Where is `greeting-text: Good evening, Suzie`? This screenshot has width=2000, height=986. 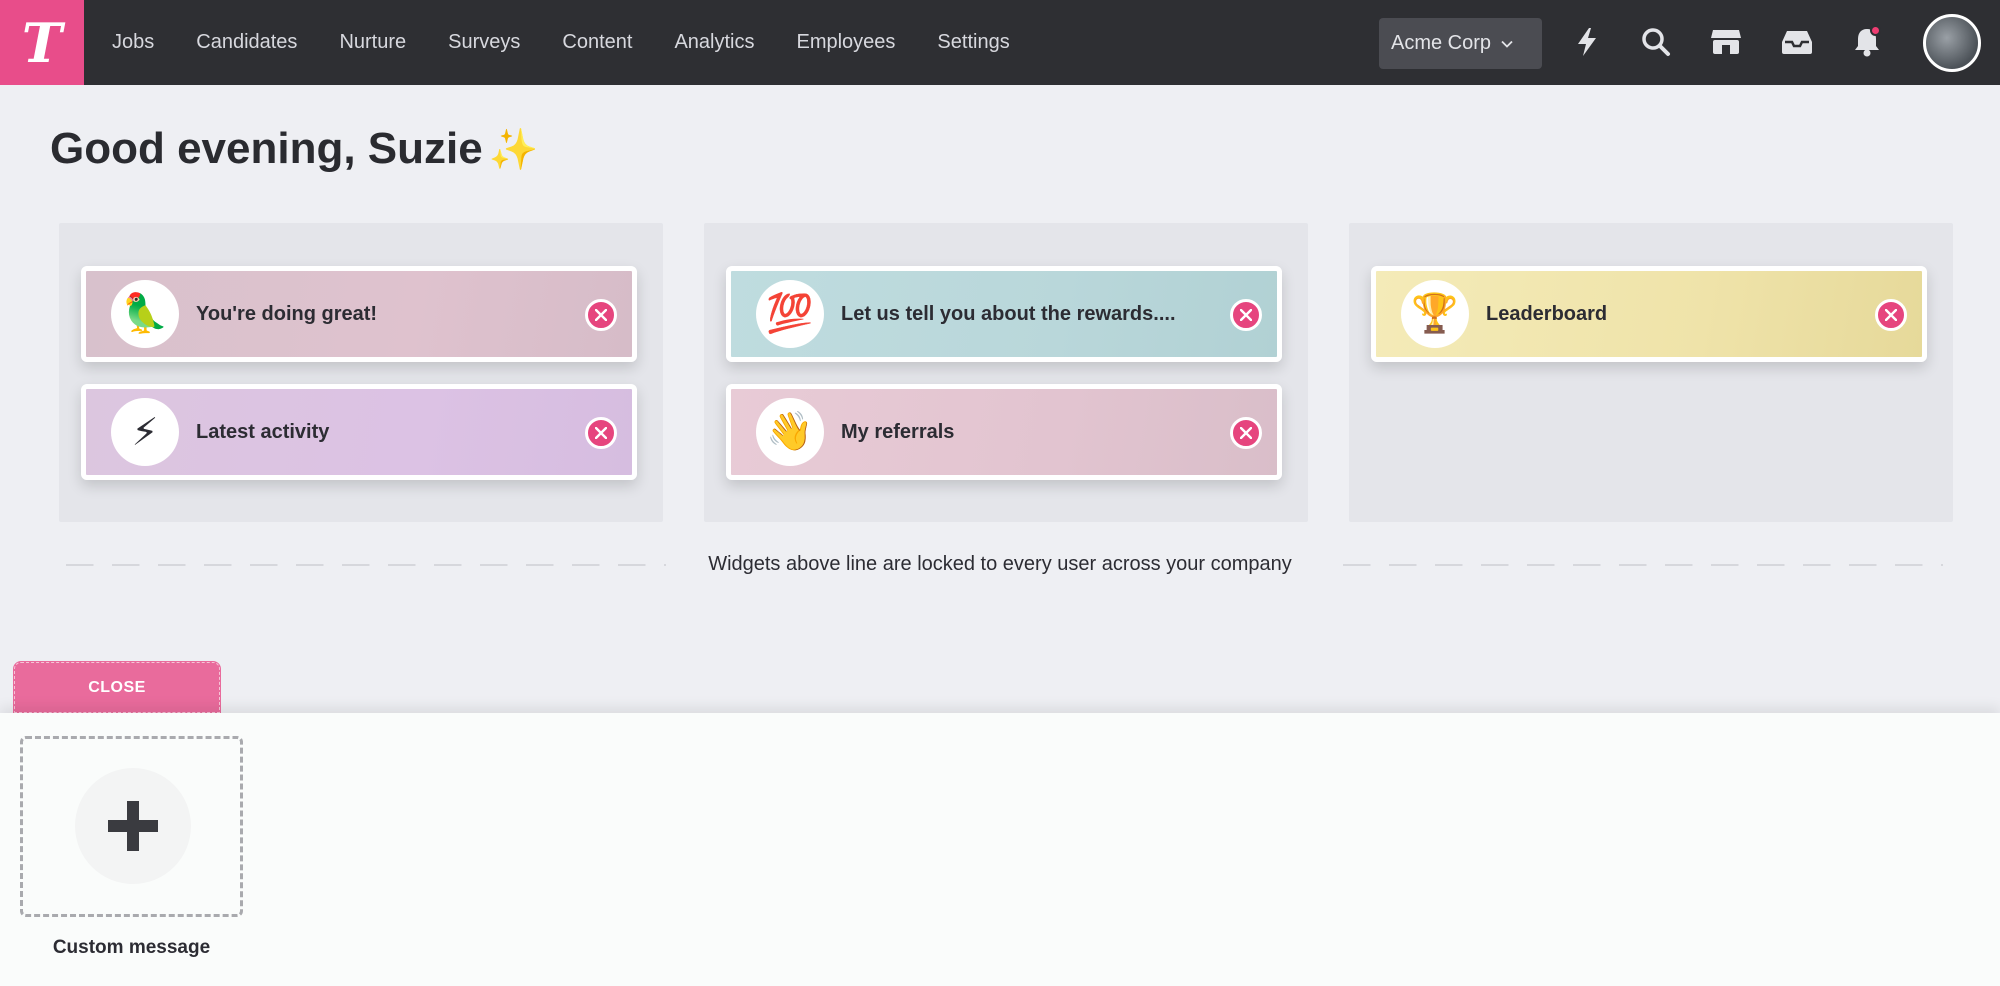 greeting-text: Good evening, Suzie is located at coordinates (266, 148).